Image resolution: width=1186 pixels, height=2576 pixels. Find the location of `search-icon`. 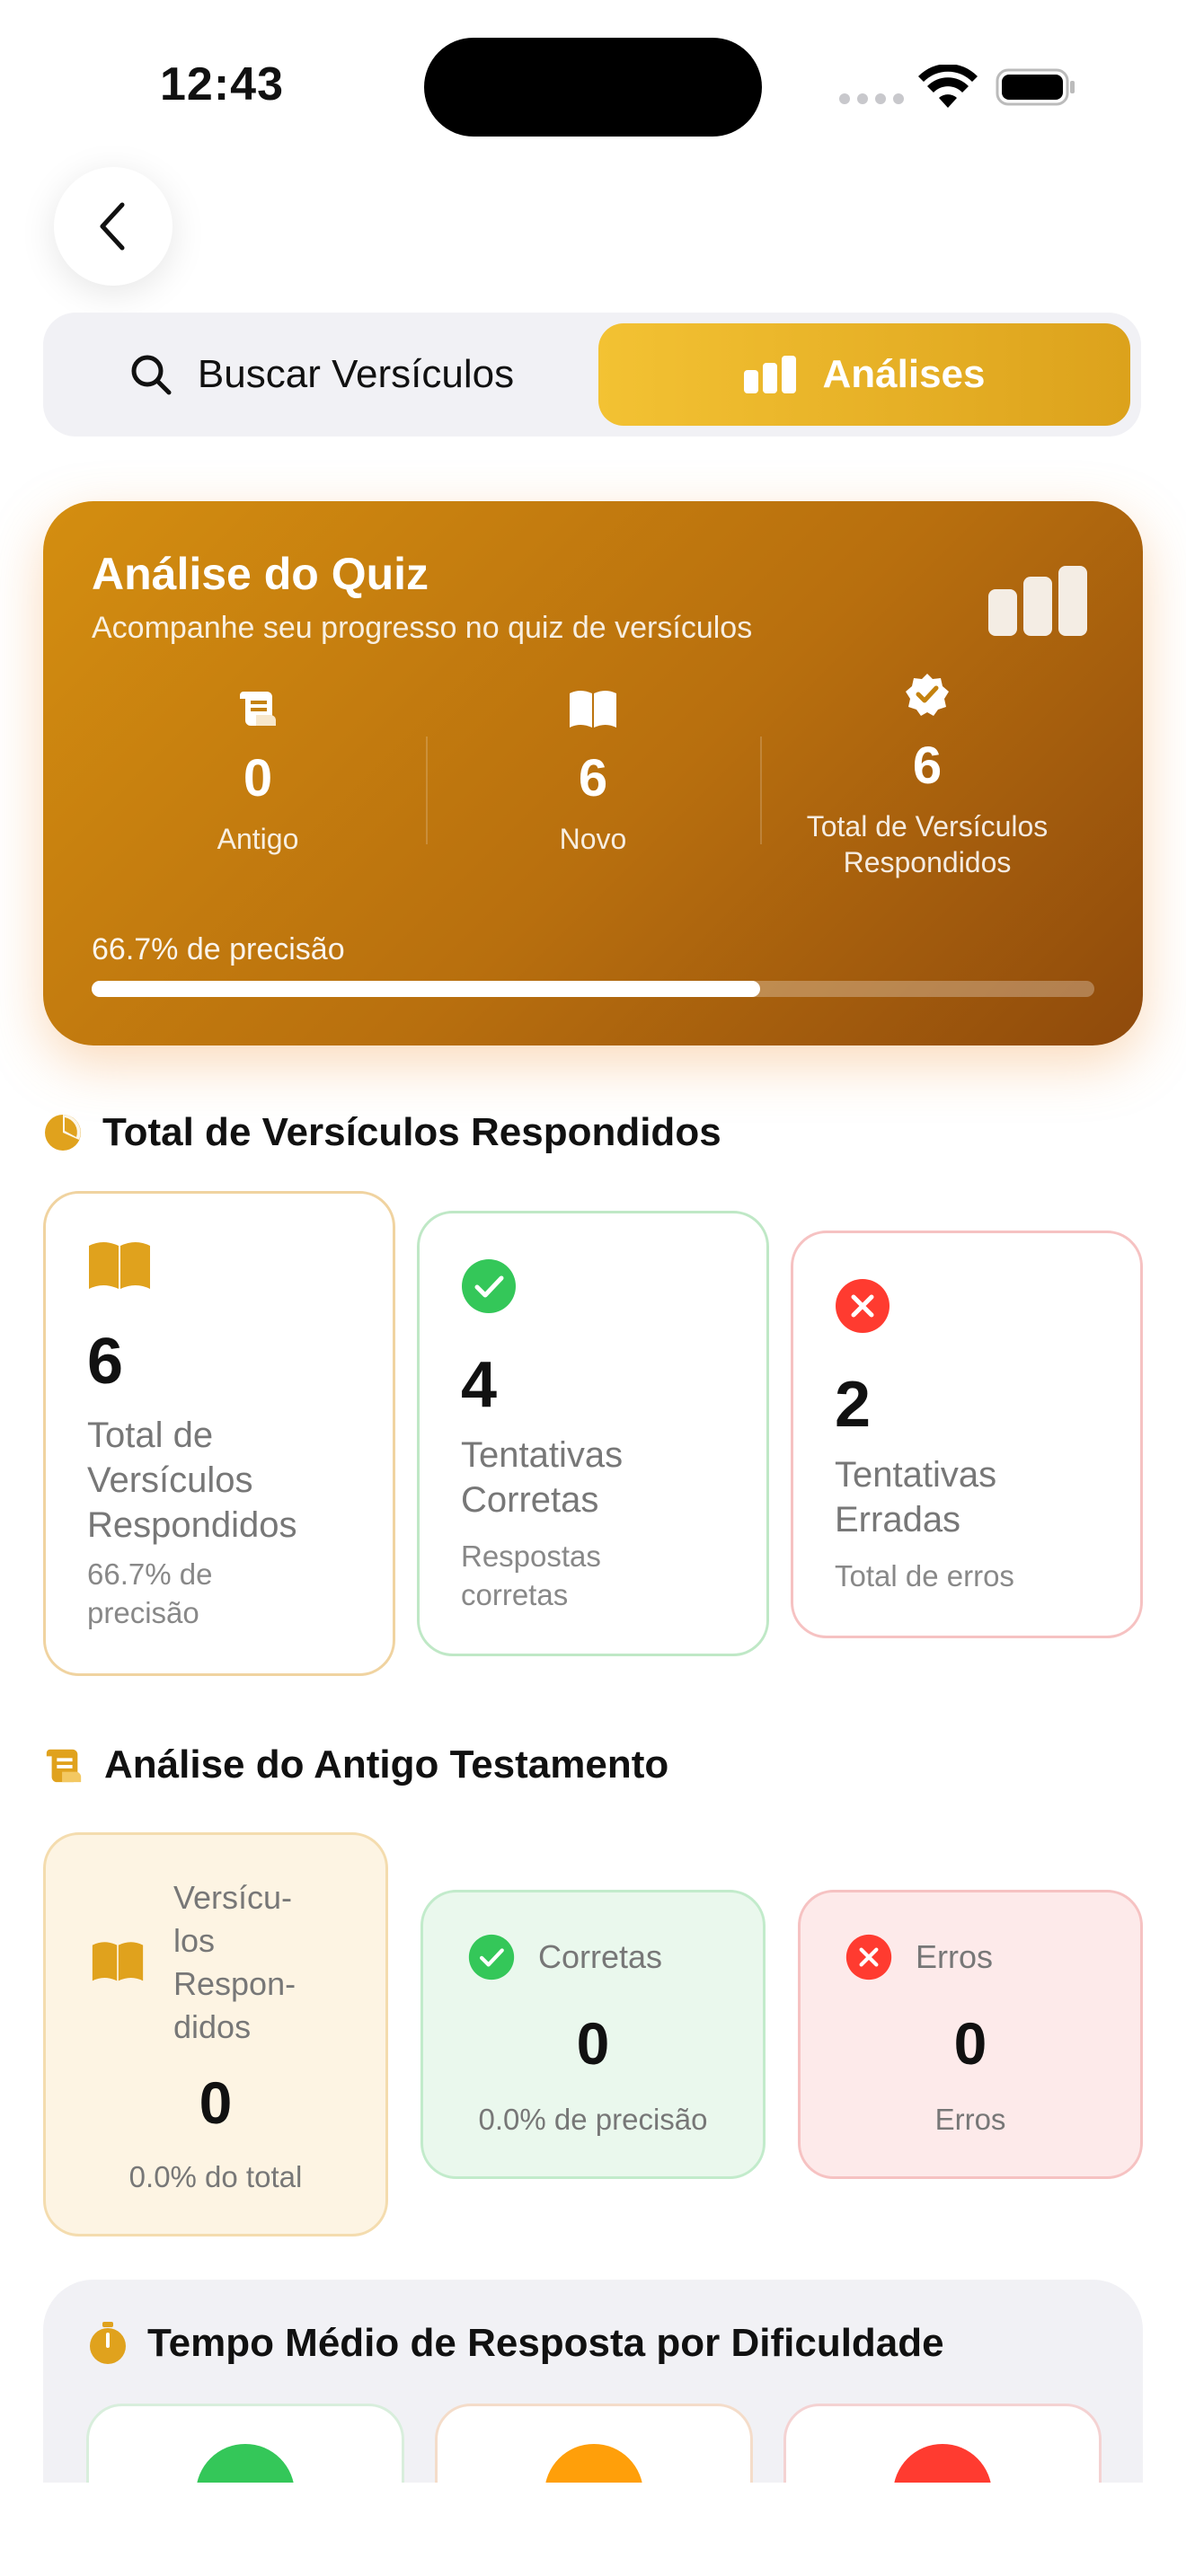

search-icon is located at coordinates (151, 375).